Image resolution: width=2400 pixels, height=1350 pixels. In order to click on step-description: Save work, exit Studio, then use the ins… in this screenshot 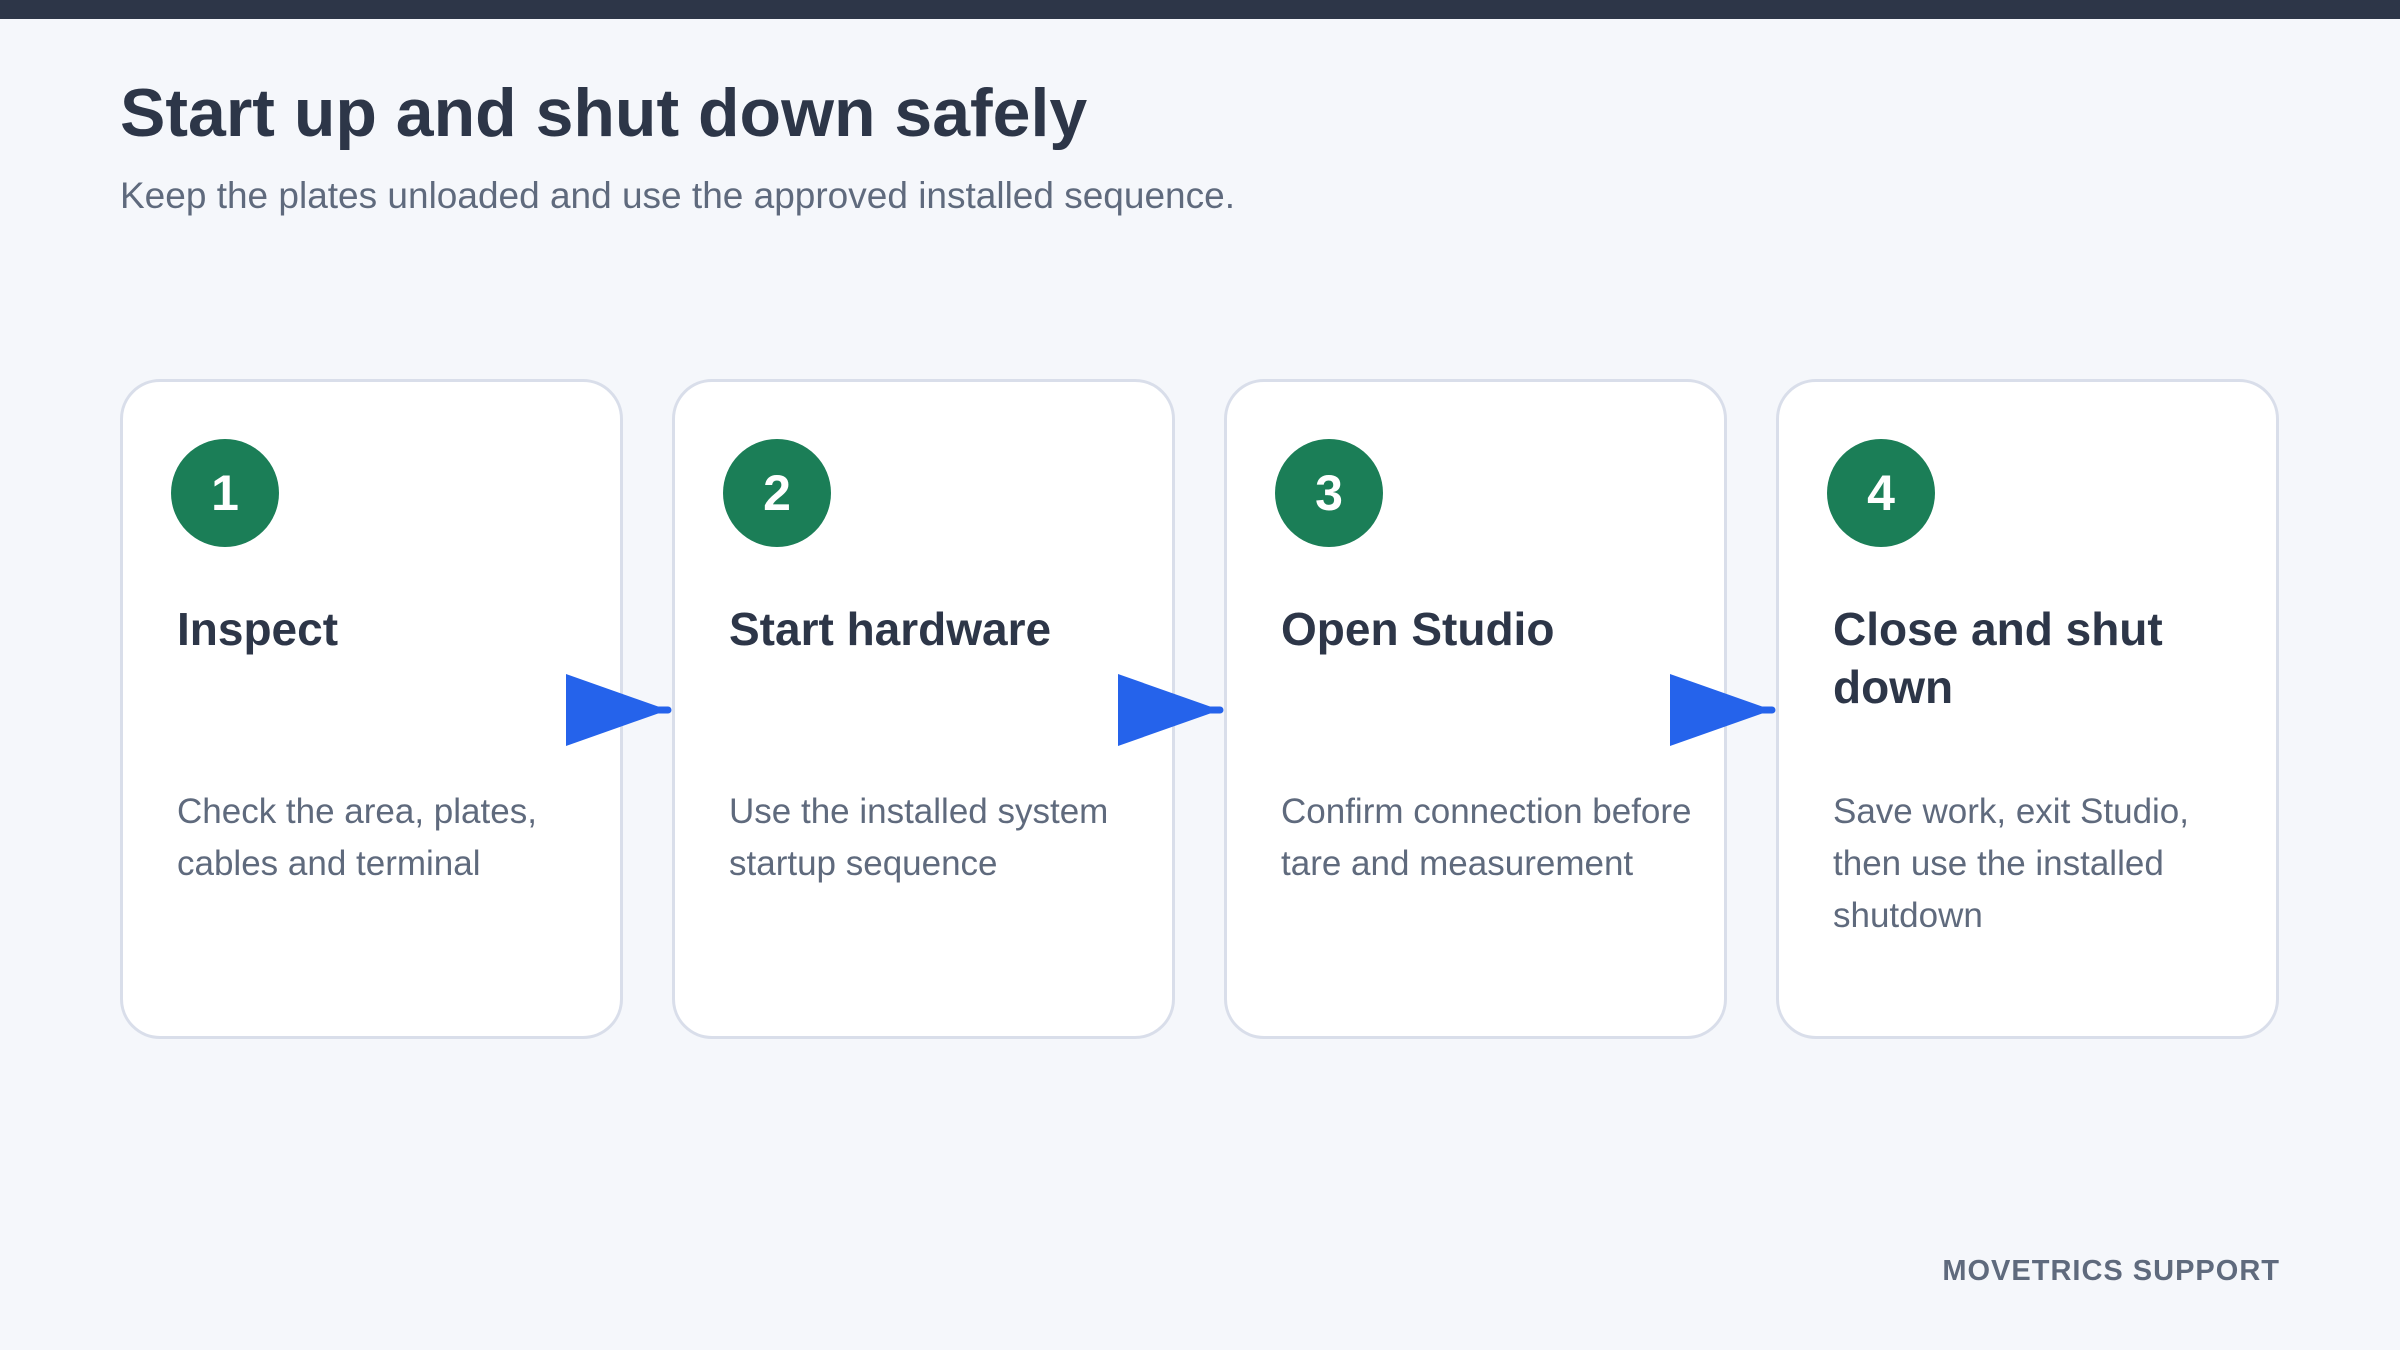, I will do `click(2011, 863)`.